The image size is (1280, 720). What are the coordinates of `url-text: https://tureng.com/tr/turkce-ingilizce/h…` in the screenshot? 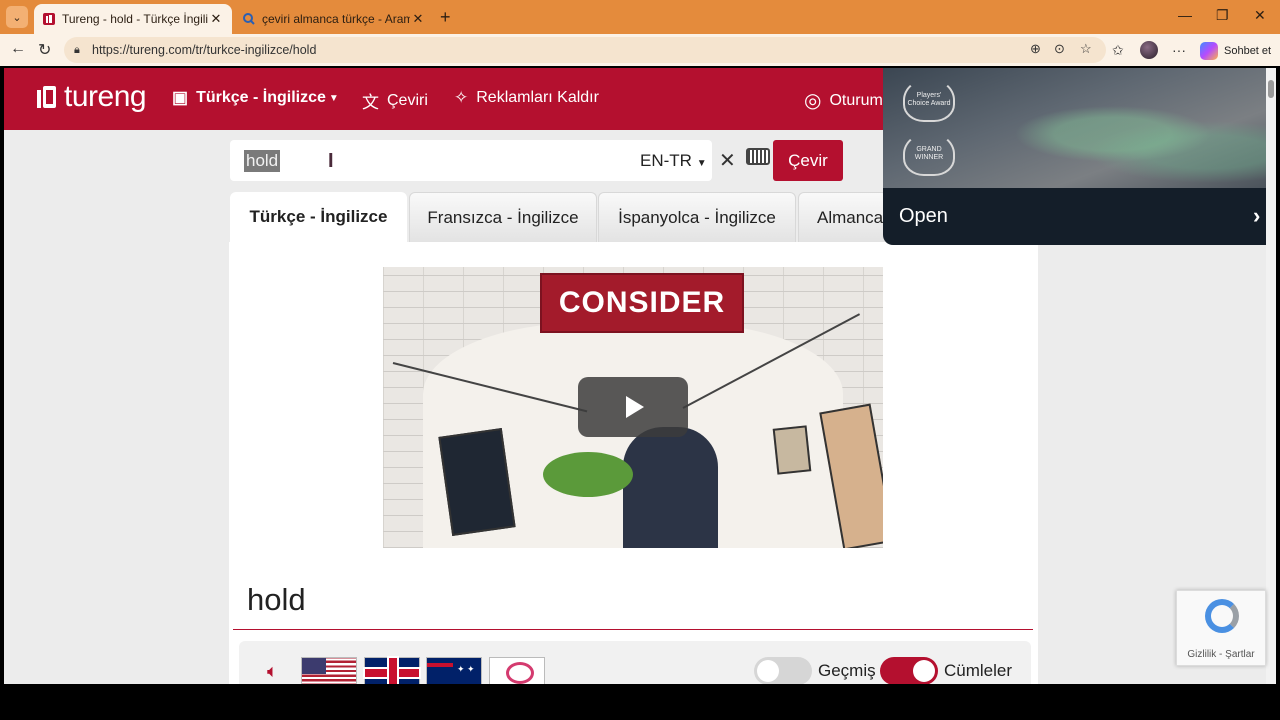 It's located at (204, 50).